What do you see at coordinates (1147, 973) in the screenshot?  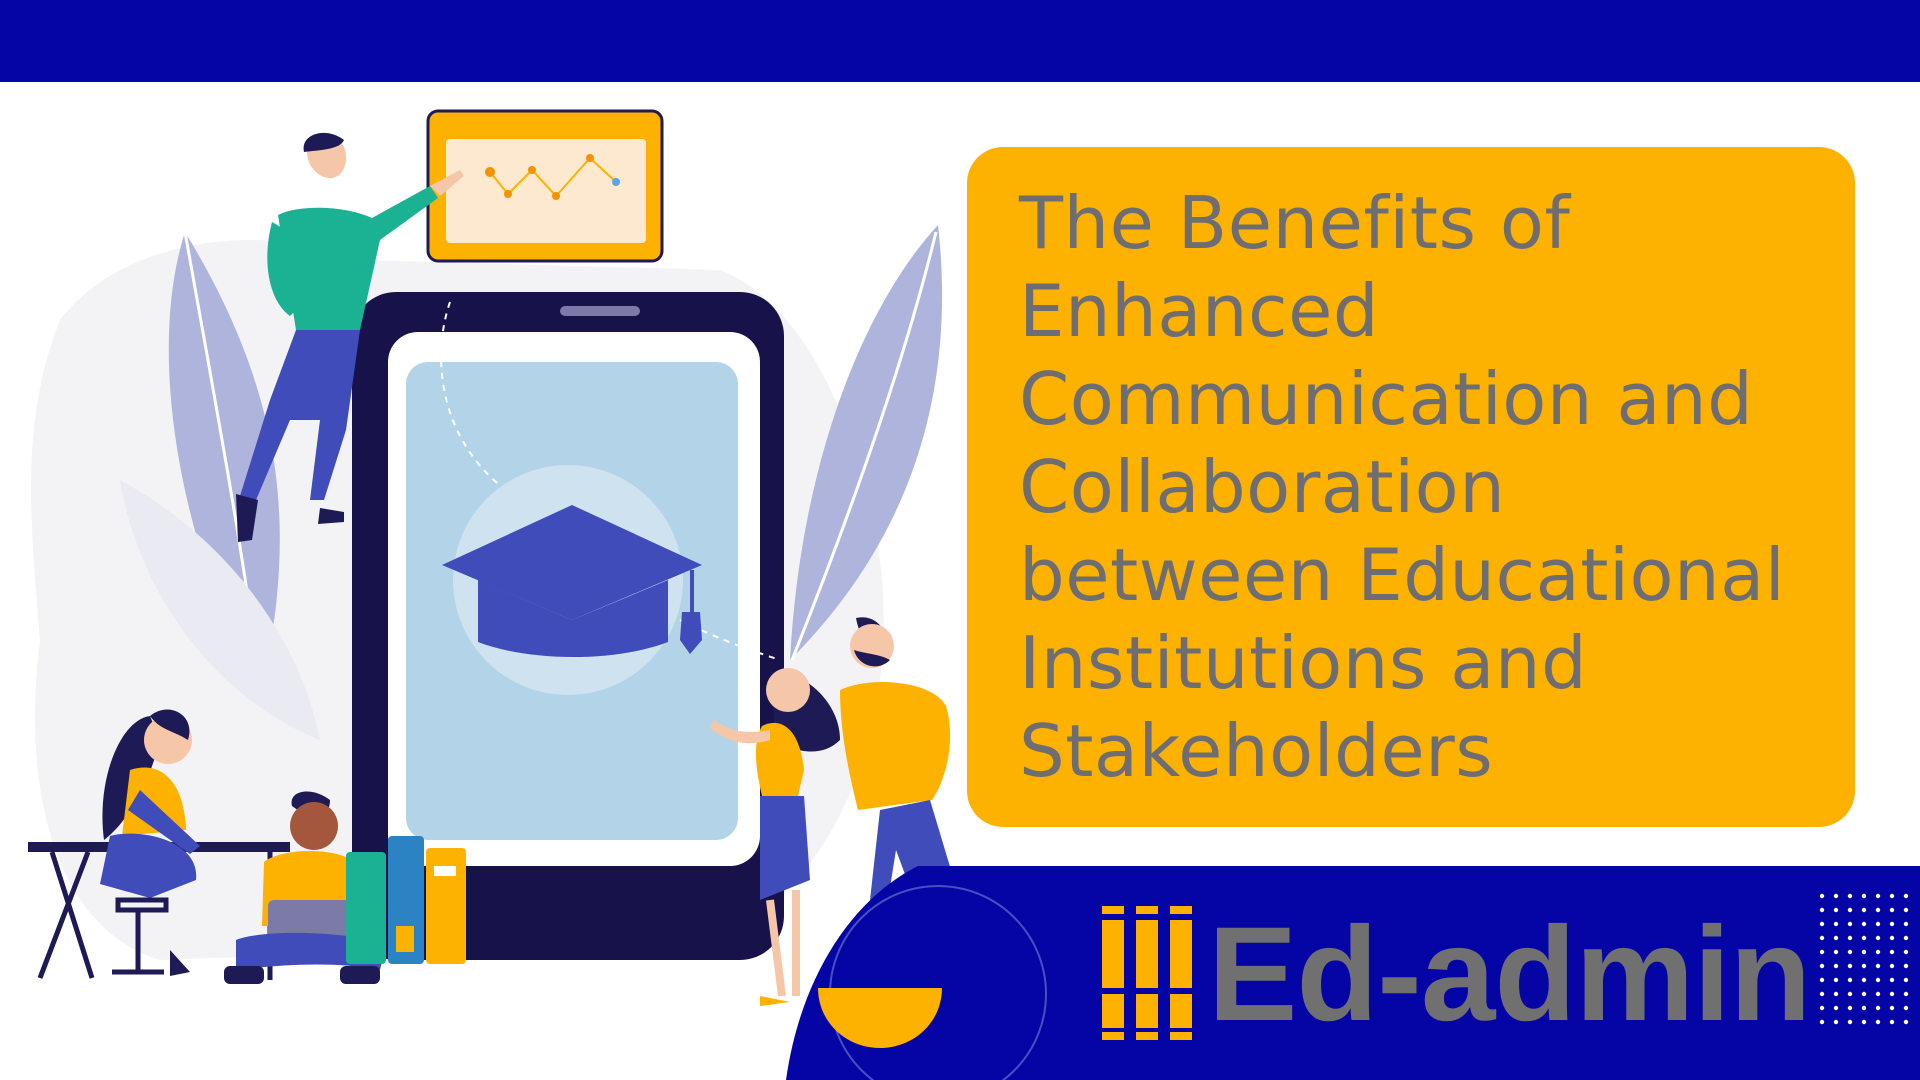 I see `bookshelf-icon` at bounding box center [1147, 973].